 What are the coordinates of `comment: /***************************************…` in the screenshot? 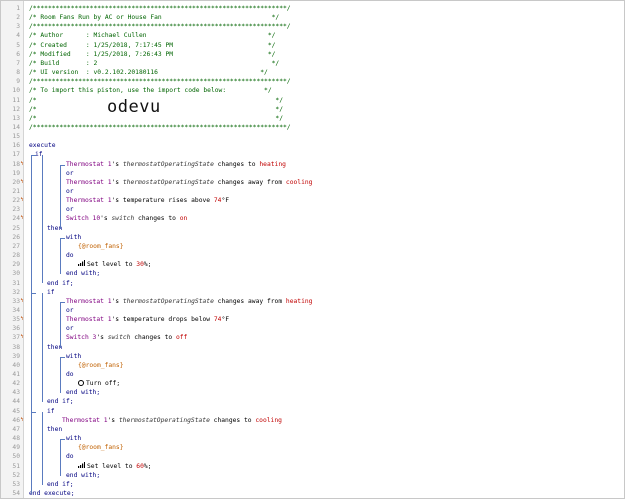 It's located at (160, 82).